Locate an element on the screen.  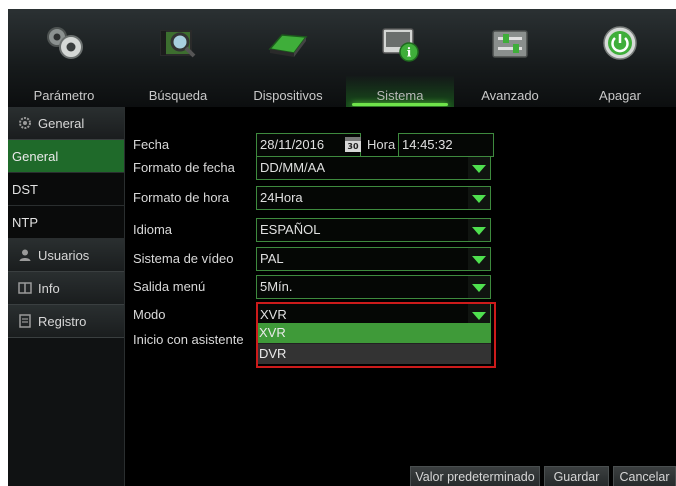
default-button: Valor predeterminado is located at coordinates (475, 476).